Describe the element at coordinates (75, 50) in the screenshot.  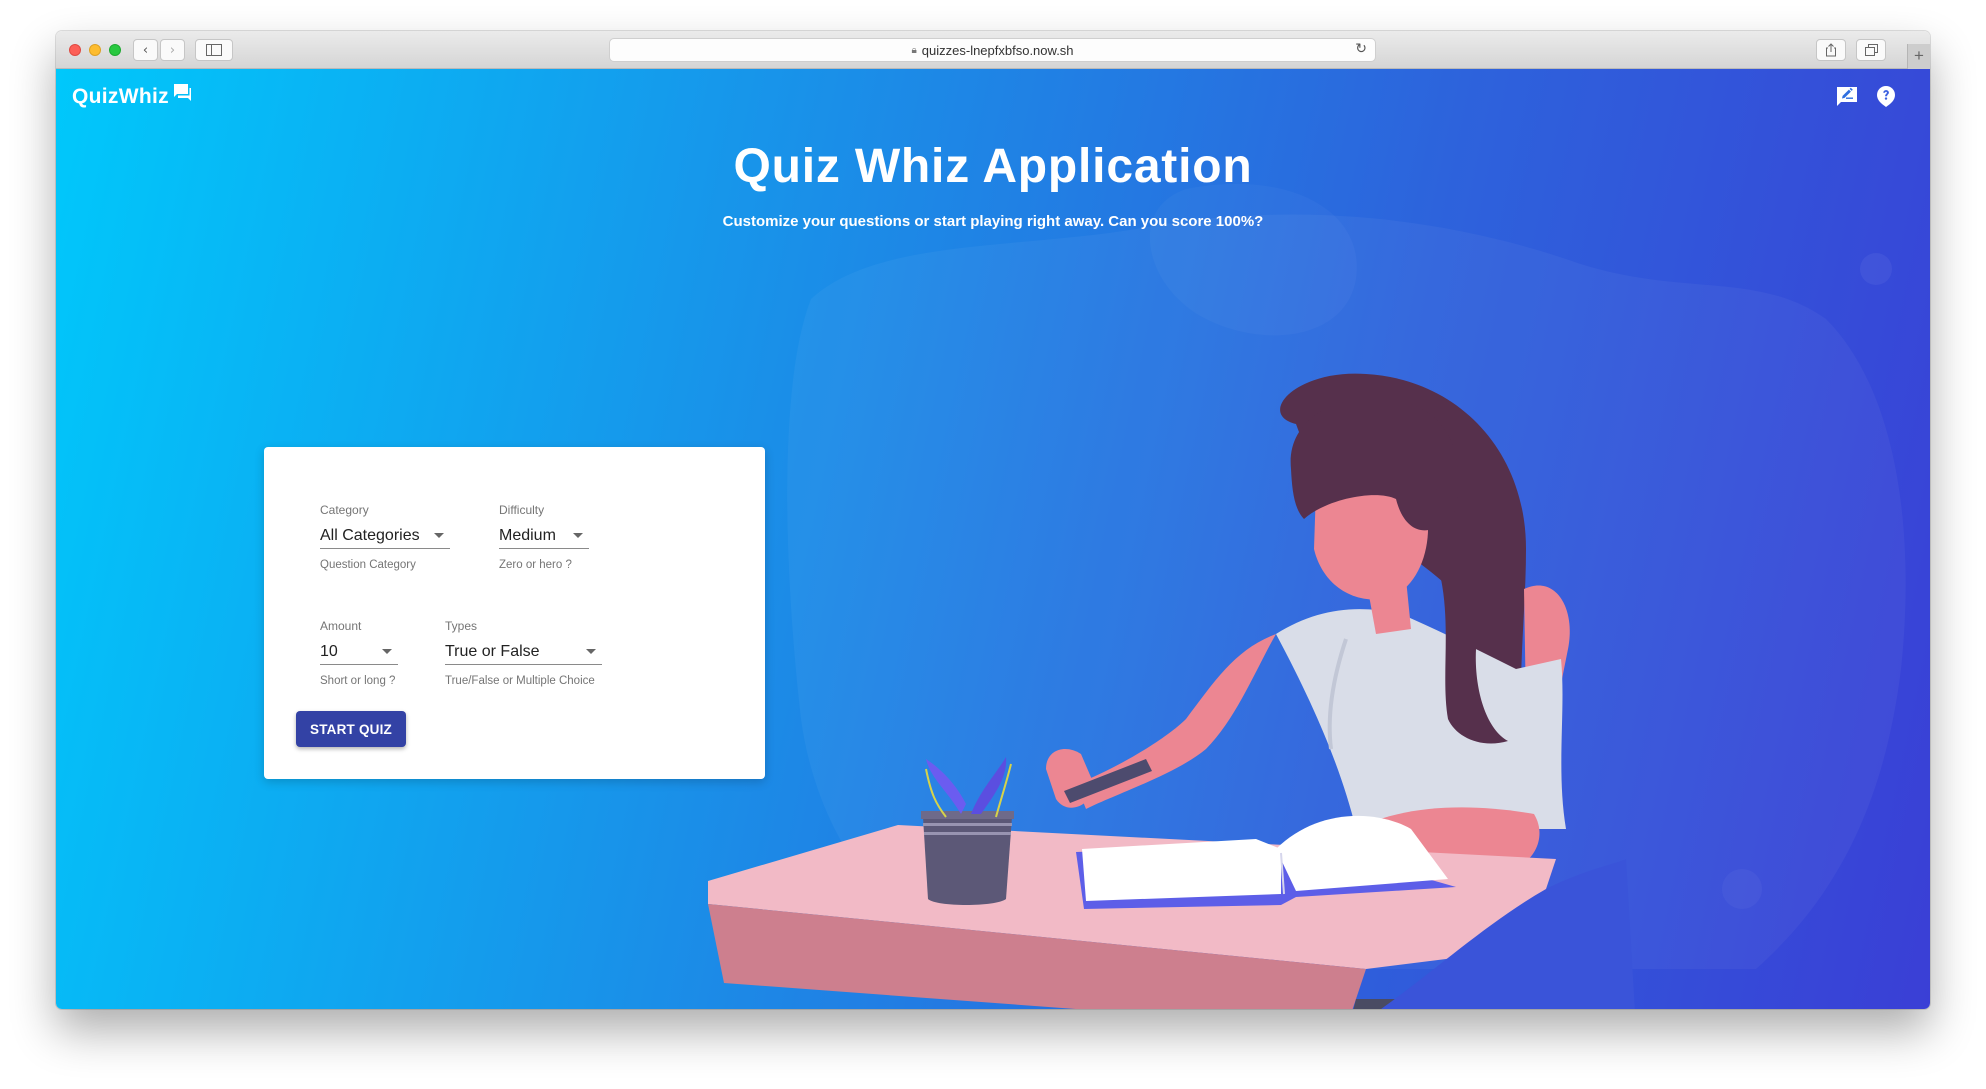
I see `close-window-icon` at that location.